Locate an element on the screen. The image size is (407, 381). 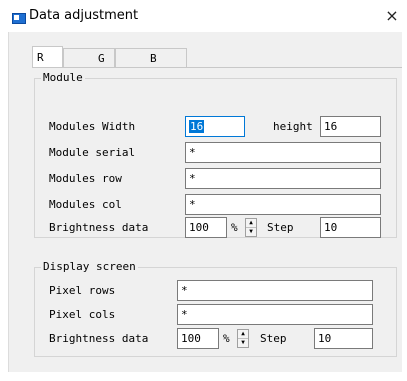
module-brightness-spinner: ▲ ▼ is located at coordinates (251, 227).